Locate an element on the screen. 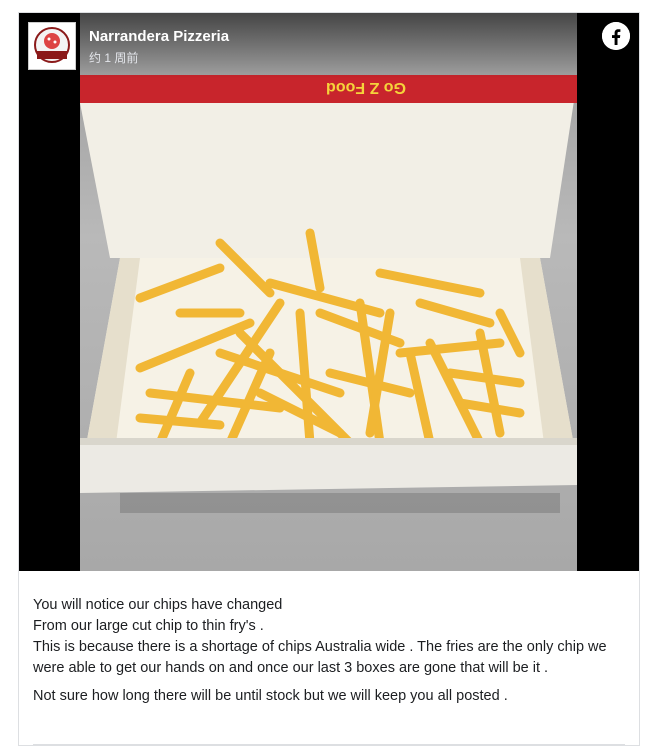 This screenshot has height=746, width=665. caption-line: You will notice our chips have changed is located at coordinates (158, 605).